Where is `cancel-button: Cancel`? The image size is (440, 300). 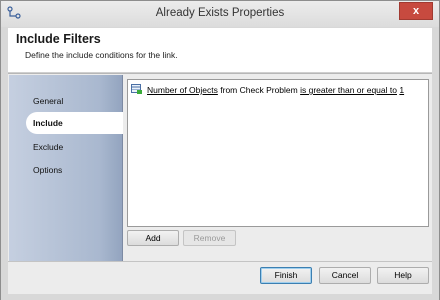 cancel-button: Cancel is located at coordinates (345, 275).